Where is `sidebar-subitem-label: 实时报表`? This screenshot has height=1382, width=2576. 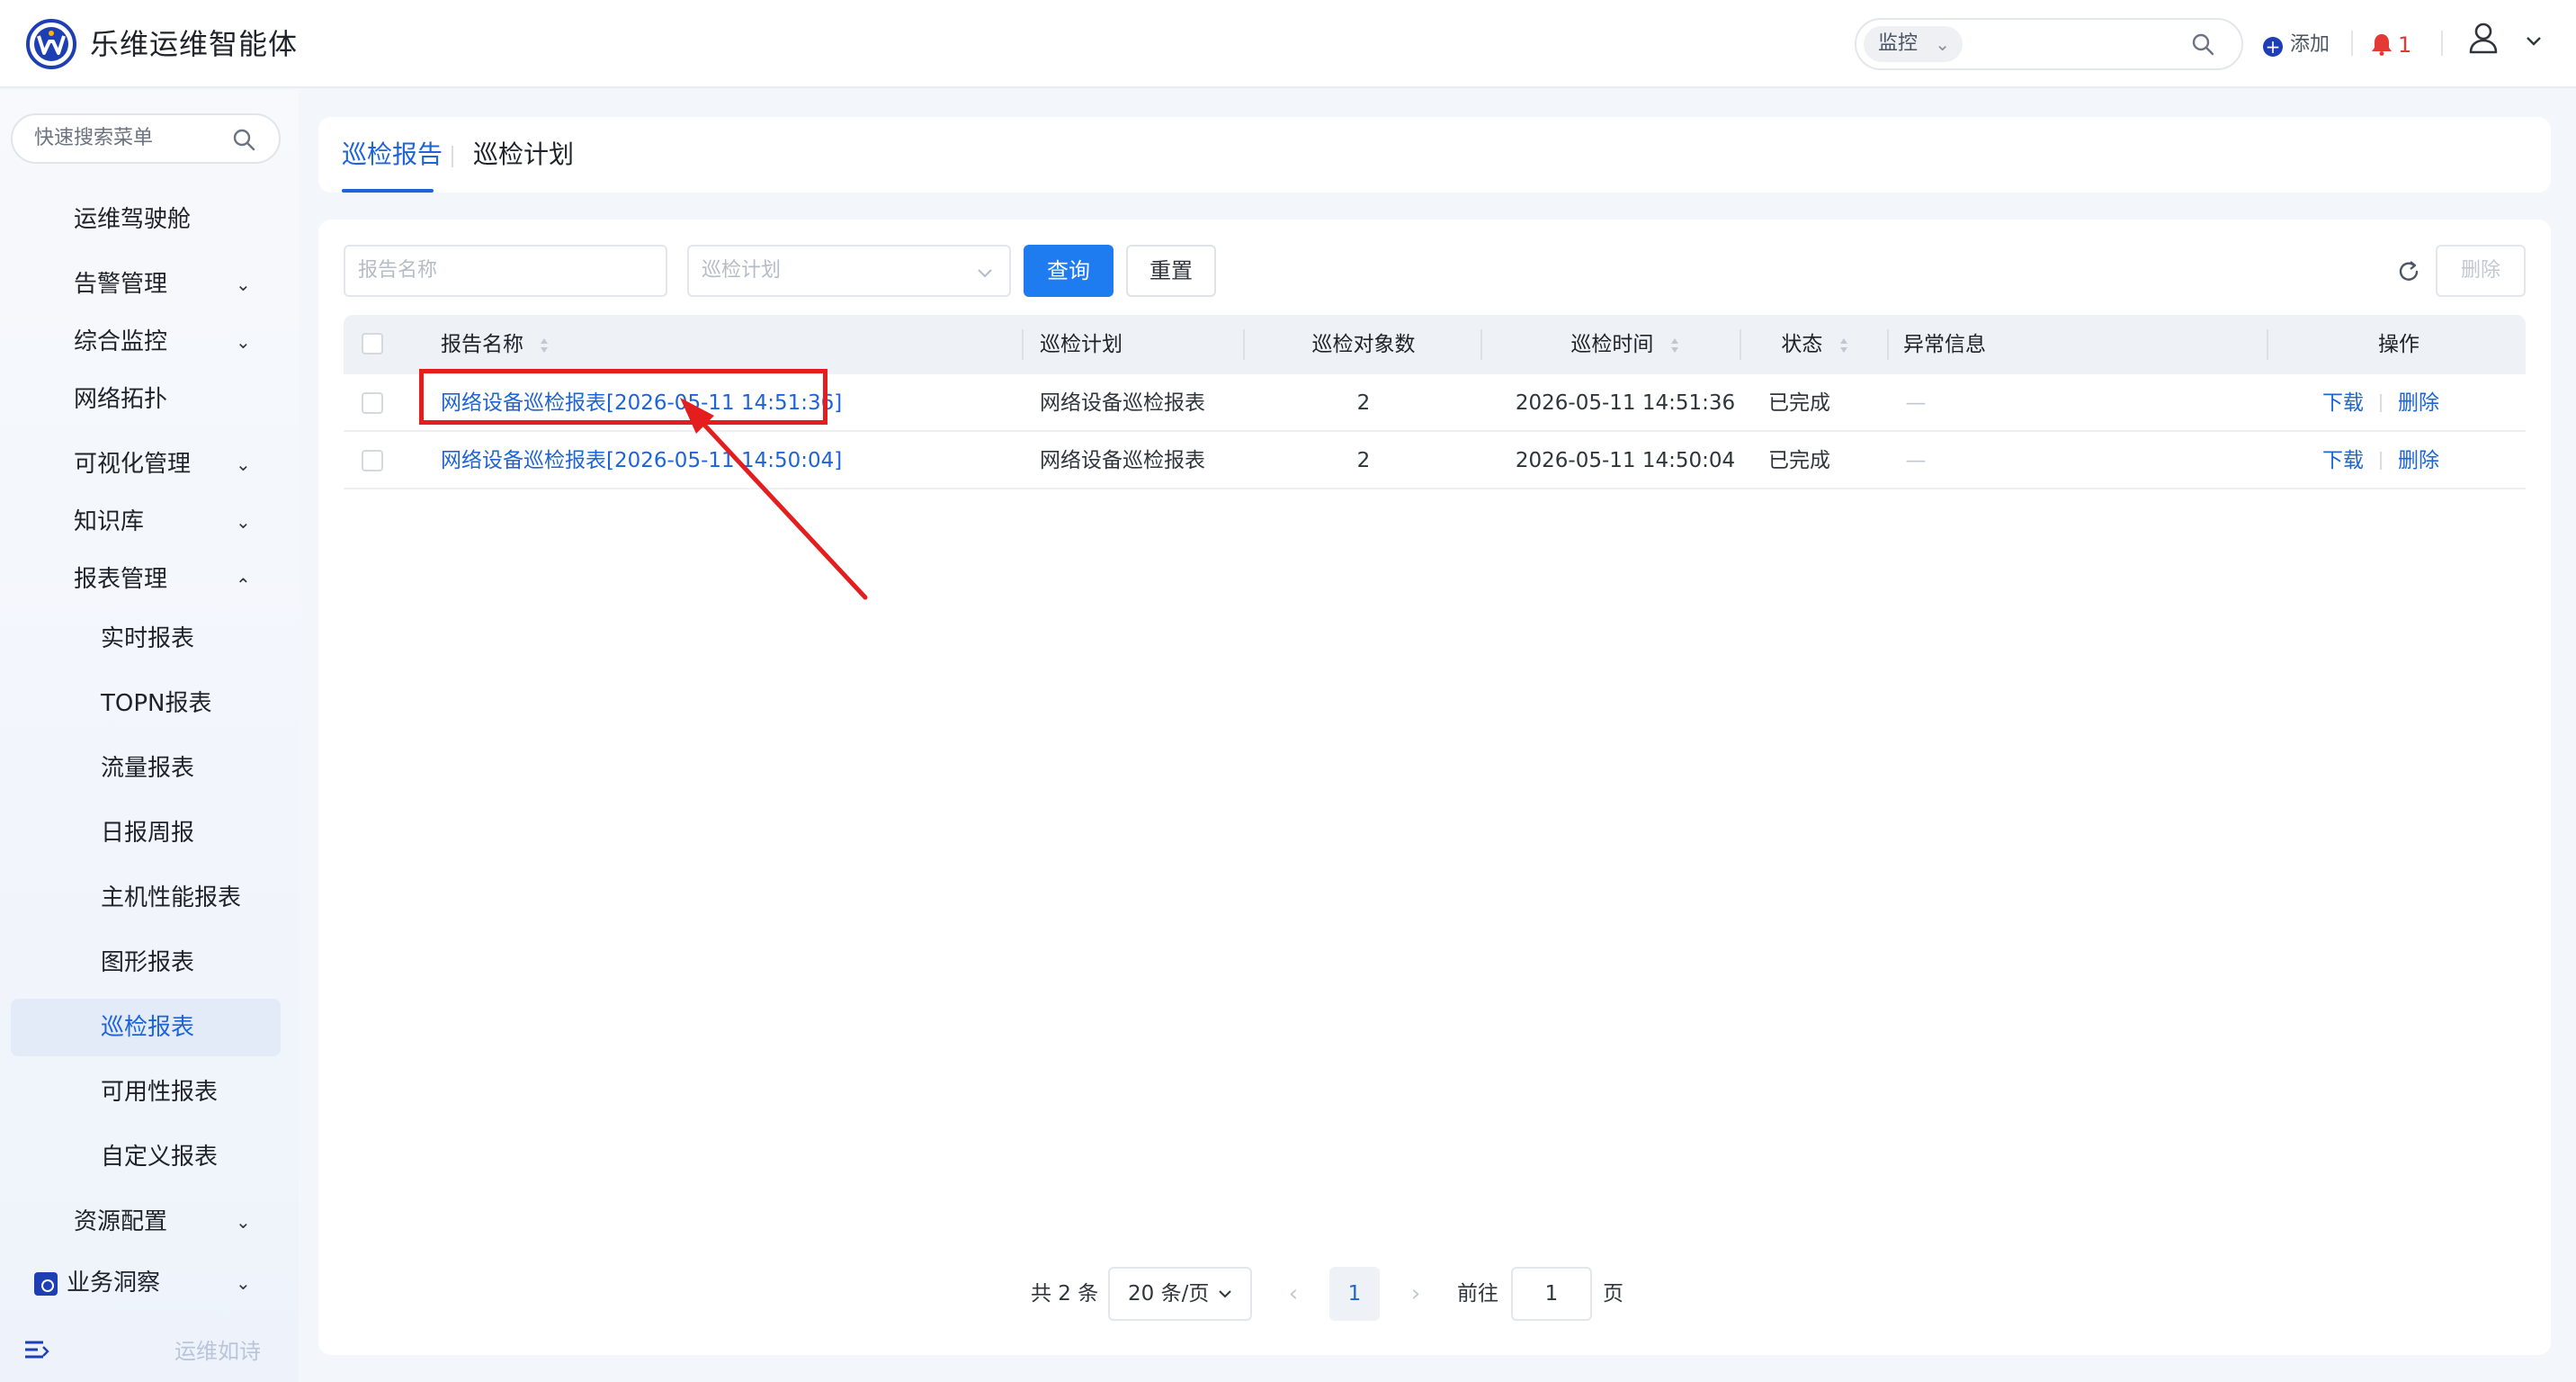 sidebar-subitem-label: 实时报表 is located at coordinates (148, 639).